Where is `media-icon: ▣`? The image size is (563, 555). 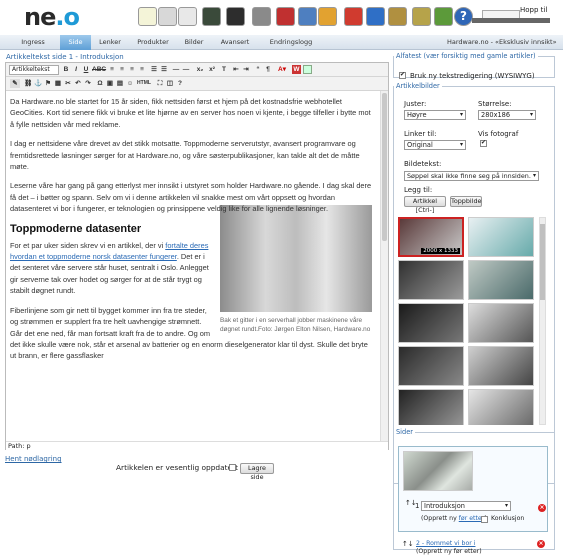
media-icon: ▣ is located at coordinates (110, 83).